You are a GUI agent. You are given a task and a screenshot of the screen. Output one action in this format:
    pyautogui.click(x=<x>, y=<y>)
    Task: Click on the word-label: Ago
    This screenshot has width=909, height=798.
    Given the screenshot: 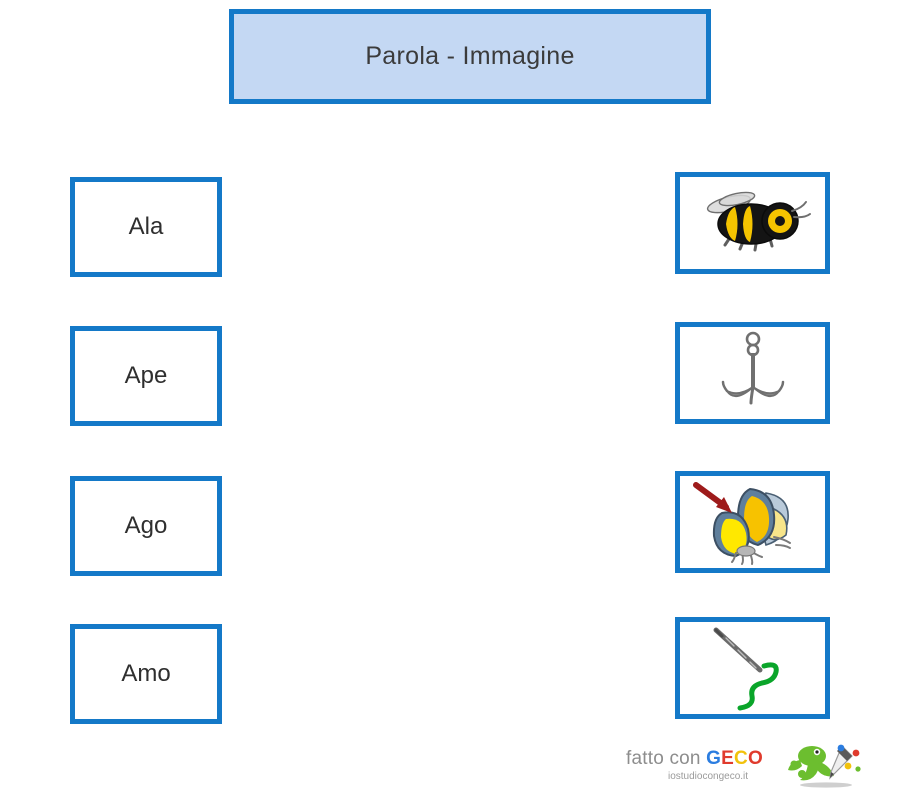 What is the action you would take?
    pyautogui.click(x=146, y=525)
    